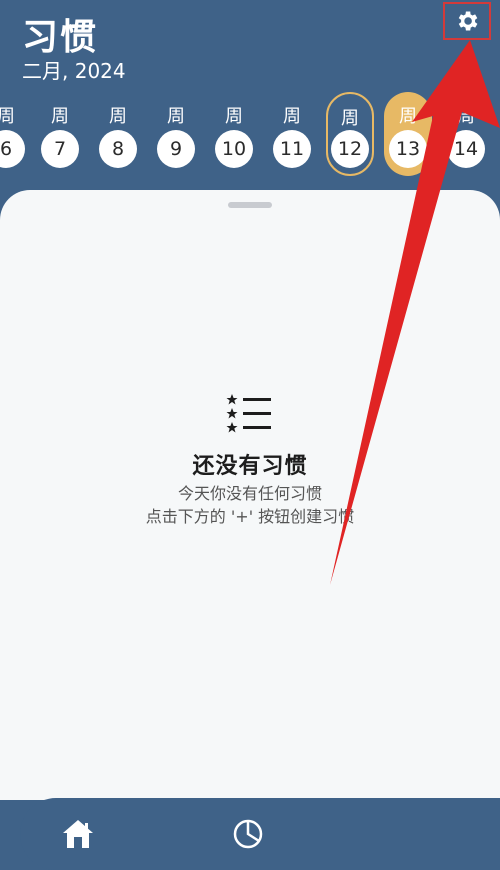 The image size is (500, 870). Describe the element at coordinates (292, 149) in the screenshot. I see `day-date: 11` at that location.